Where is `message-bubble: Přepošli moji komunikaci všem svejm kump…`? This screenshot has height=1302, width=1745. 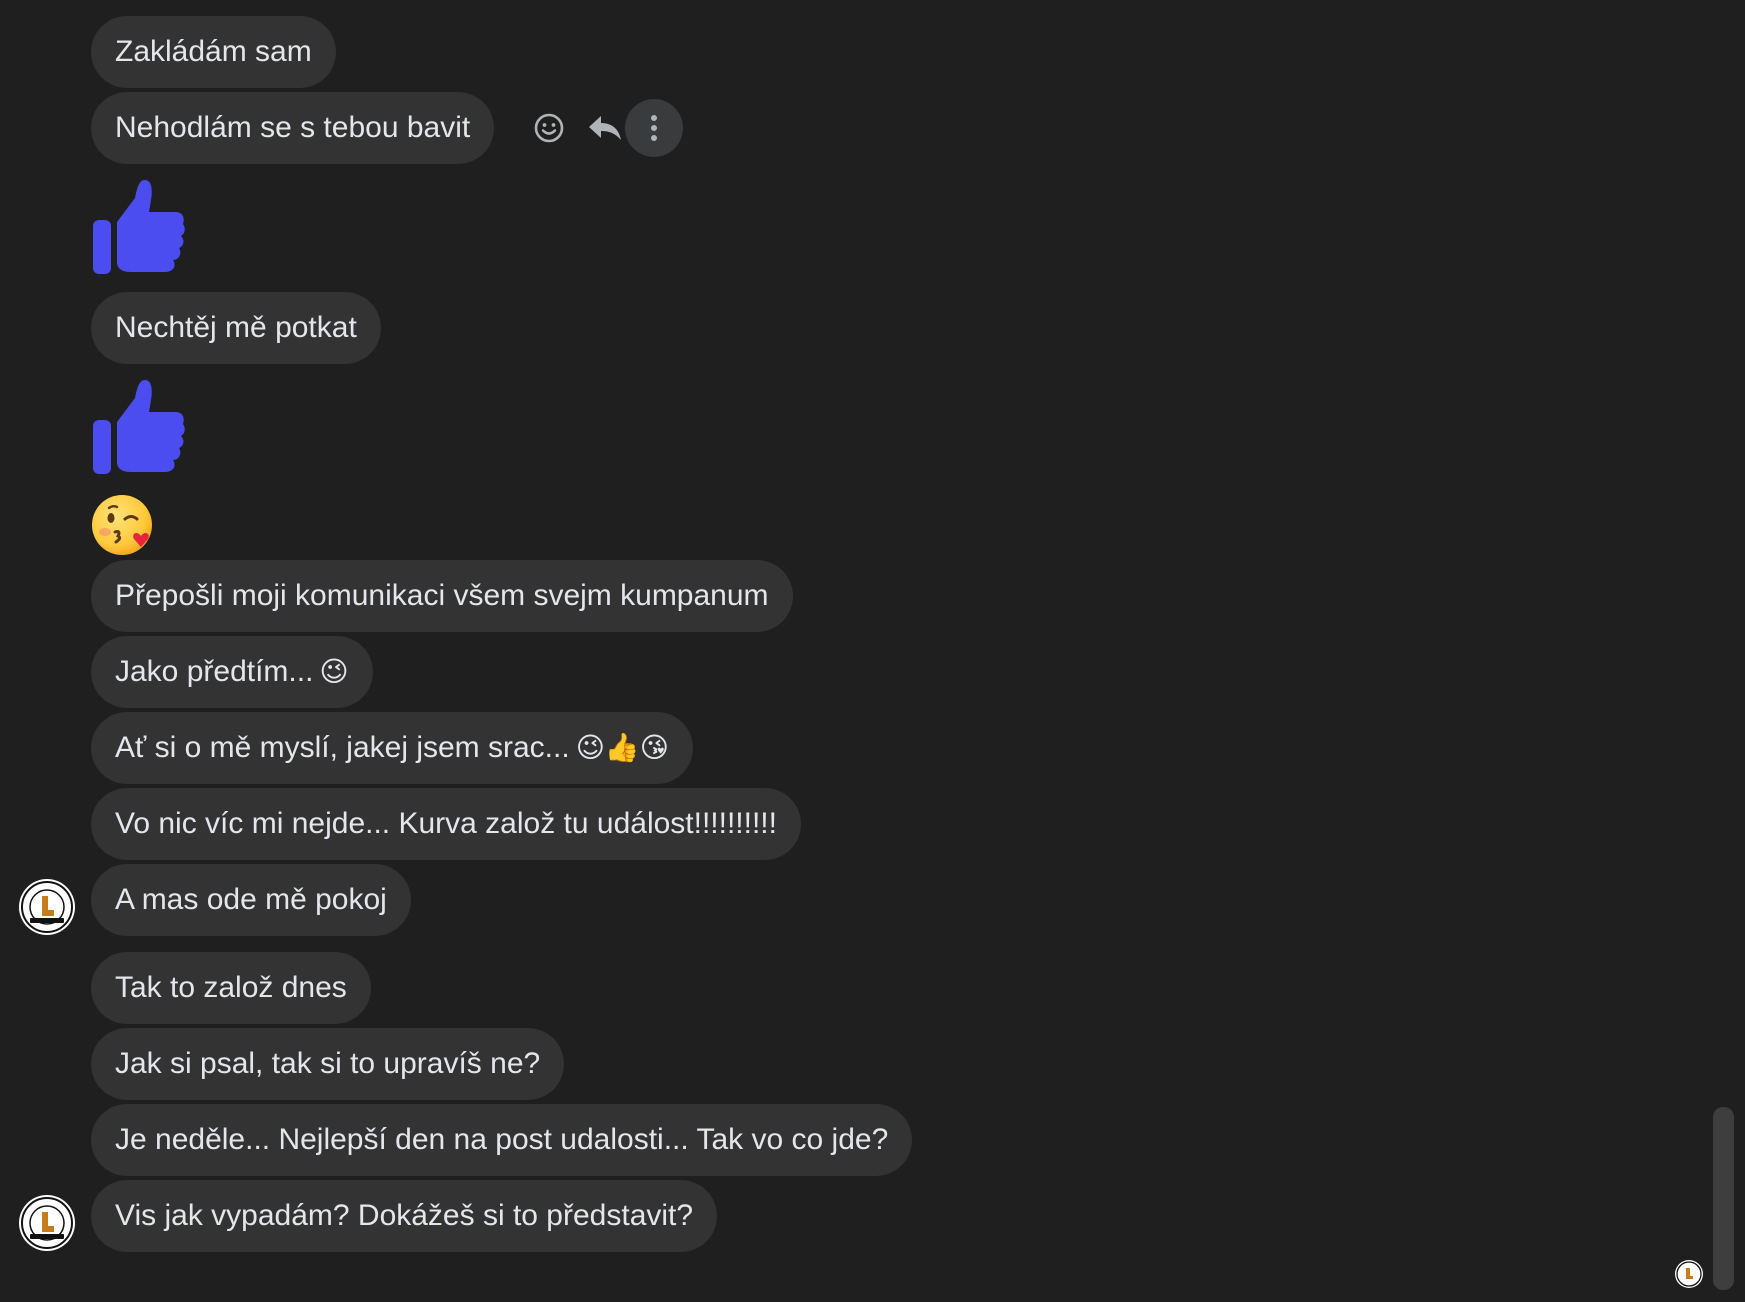 message-bubble: Přepošli moji komunikaci všem svejm kump… is located at coordinates (442, 596).